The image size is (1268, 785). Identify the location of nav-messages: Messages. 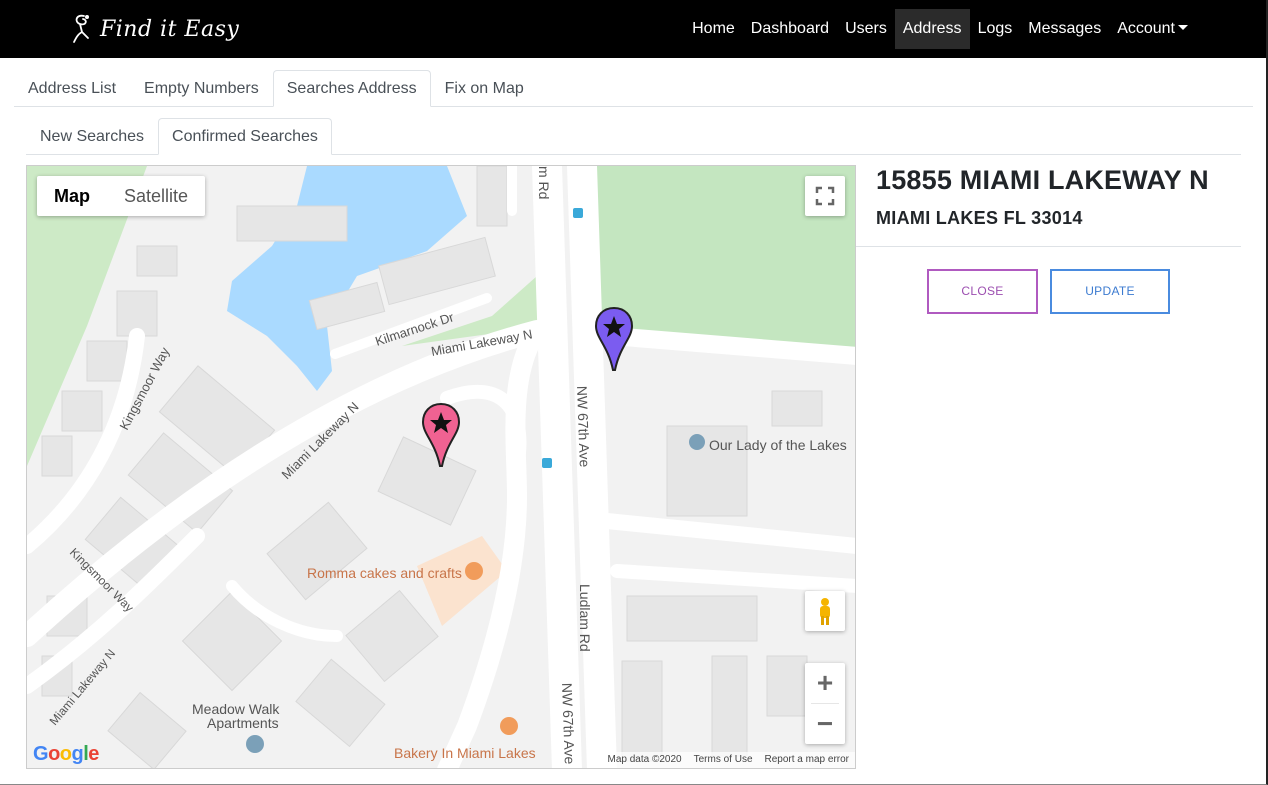
(1064, 29).